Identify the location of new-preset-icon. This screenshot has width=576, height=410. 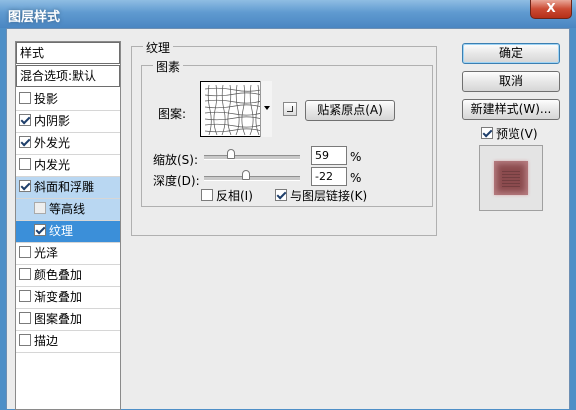
(290, 109).